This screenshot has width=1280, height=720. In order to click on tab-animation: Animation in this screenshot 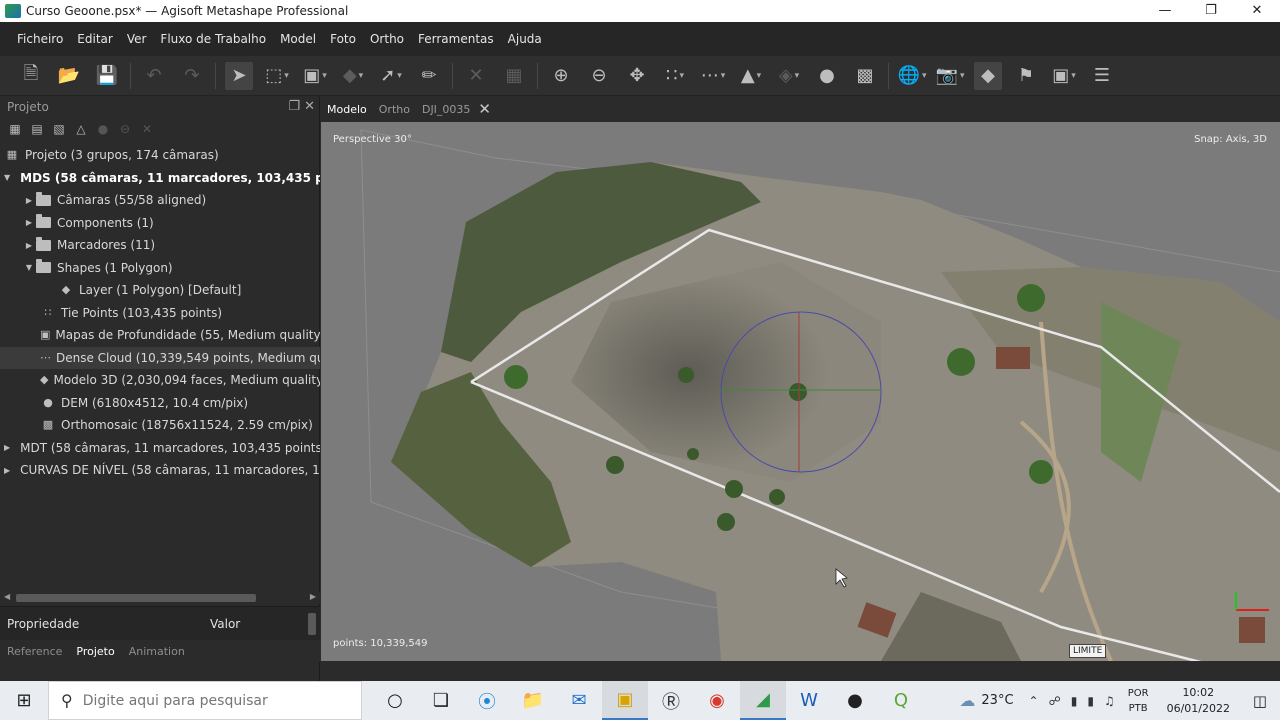, I will do `click(157, 651)`.